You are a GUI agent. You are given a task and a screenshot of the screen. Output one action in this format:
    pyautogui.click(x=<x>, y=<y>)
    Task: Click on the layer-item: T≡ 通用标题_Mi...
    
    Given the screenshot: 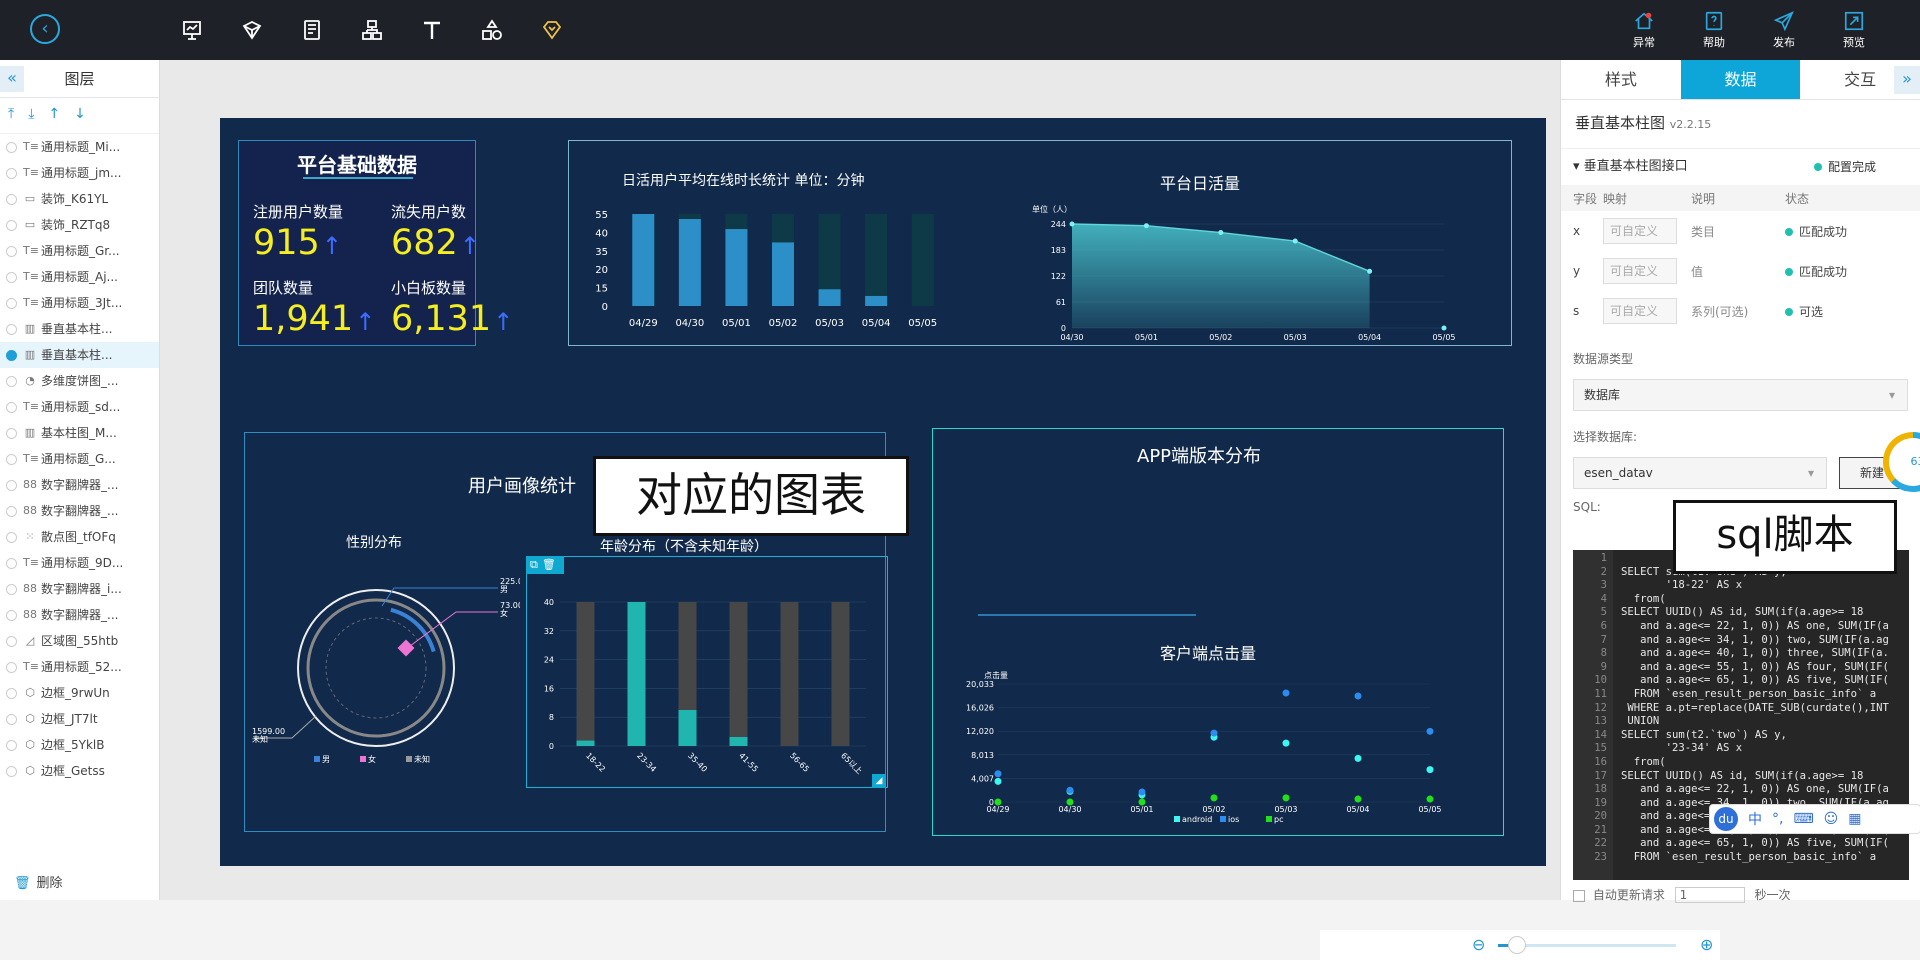 What is the action you would take?
    pyautogui.click(x=79, y=147)
    